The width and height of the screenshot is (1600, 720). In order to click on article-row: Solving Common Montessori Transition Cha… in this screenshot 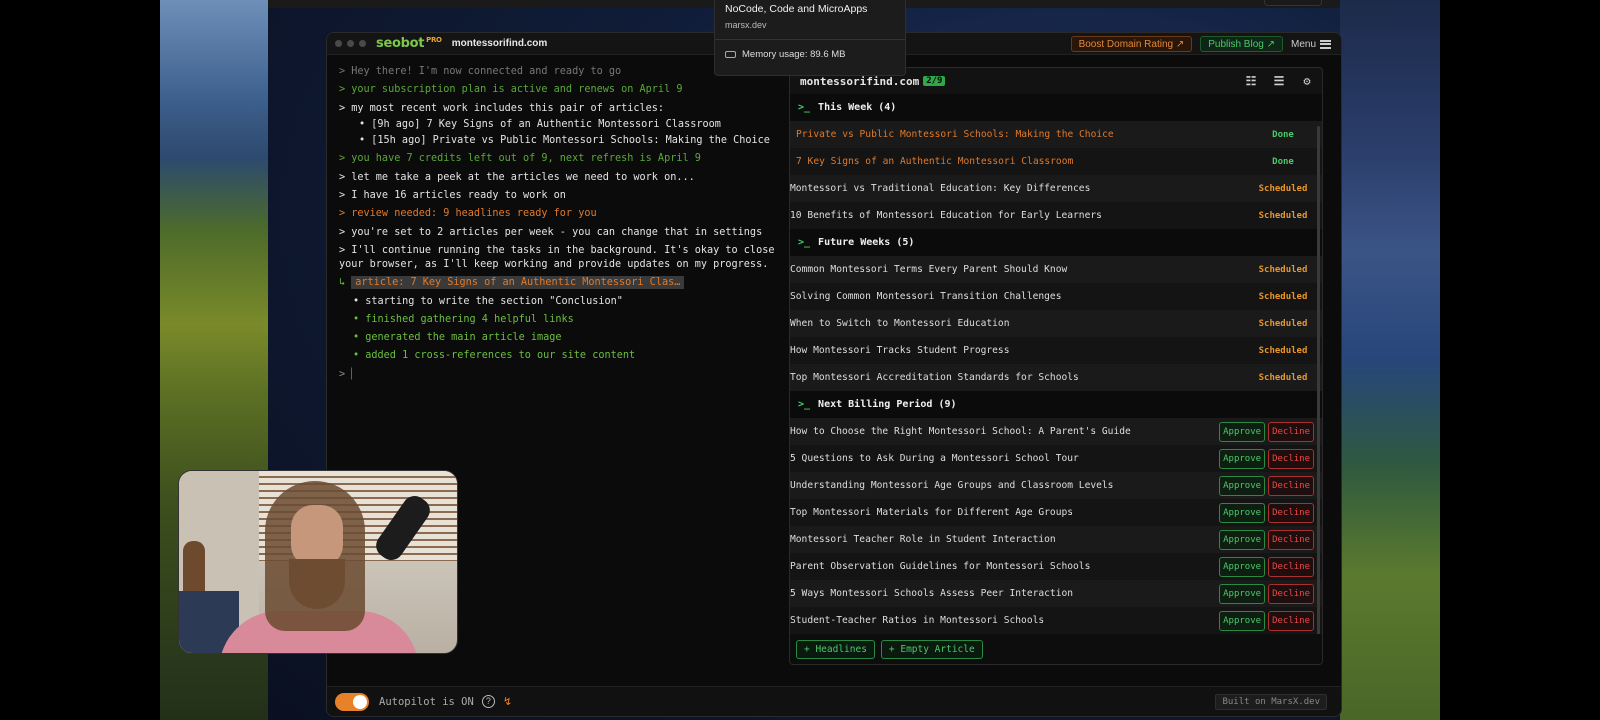, I will do `click(1056, 296)`.